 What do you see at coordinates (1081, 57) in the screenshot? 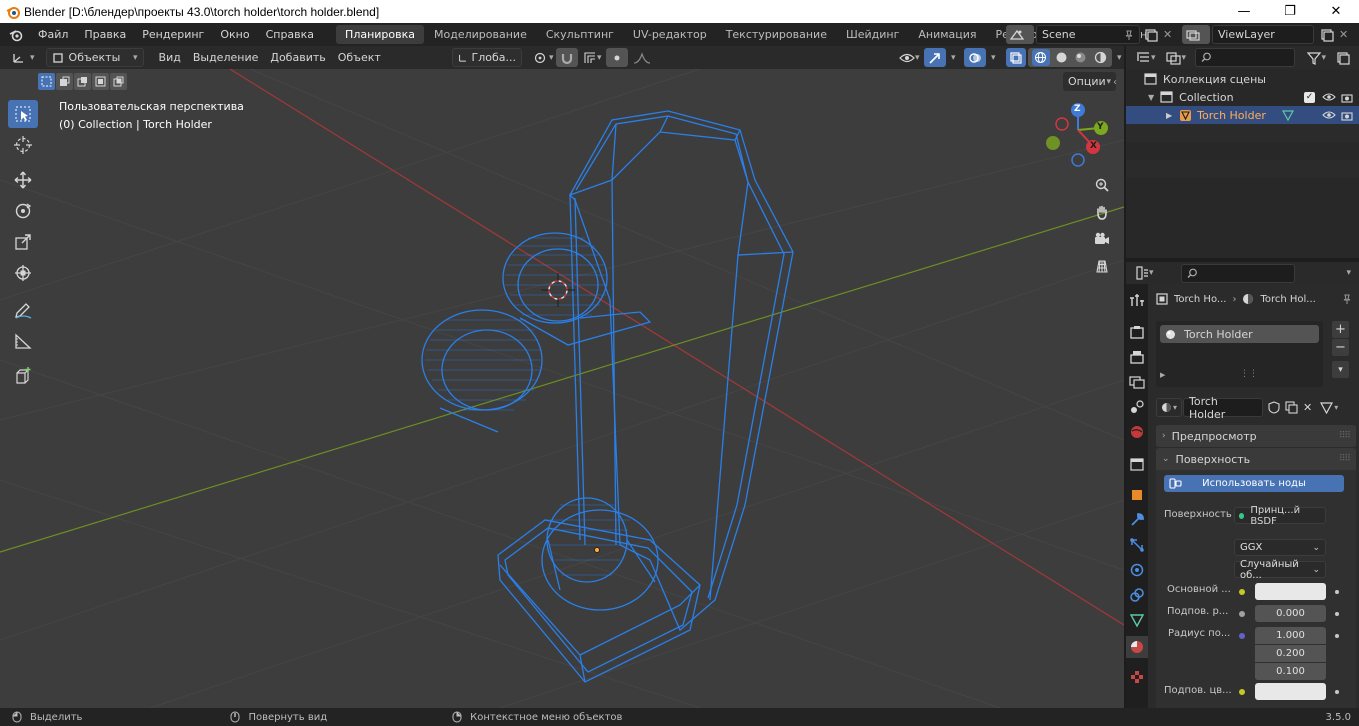
I see `material-shading-button` at bounding box center [1081, 57].